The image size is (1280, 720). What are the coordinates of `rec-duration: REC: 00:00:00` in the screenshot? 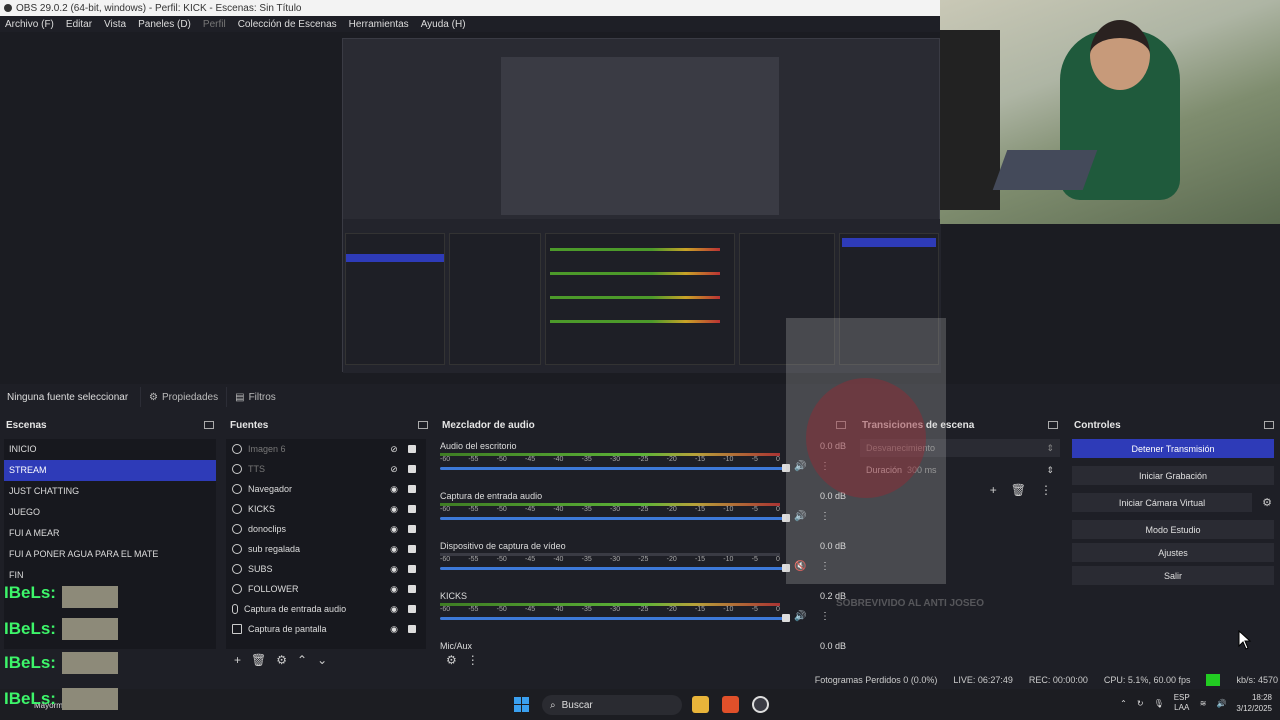 It's located at (1058, 680).